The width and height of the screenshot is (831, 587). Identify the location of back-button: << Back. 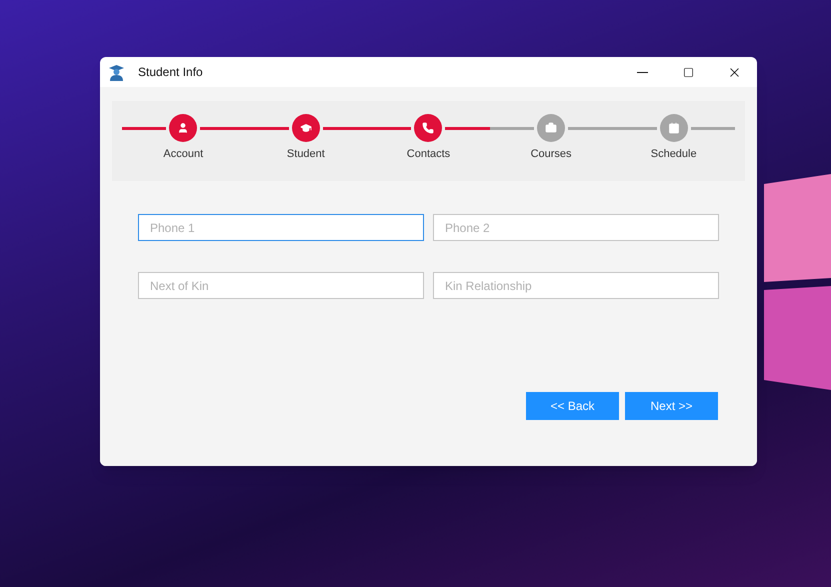
(572, 406).